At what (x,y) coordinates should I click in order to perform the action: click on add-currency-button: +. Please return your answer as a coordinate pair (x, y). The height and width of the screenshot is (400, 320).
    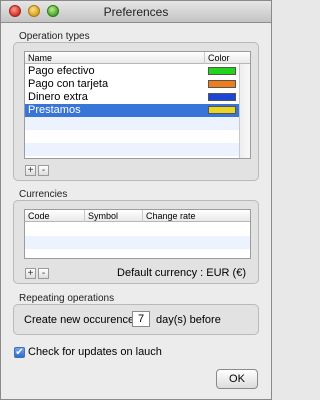
    Looking at the image, I should click on (30, 273).